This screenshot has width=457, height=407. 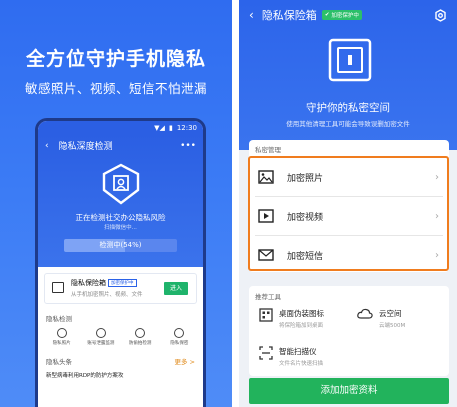 I want to click on phone-title: 隐私深度检测, so click(x=85, y=147).